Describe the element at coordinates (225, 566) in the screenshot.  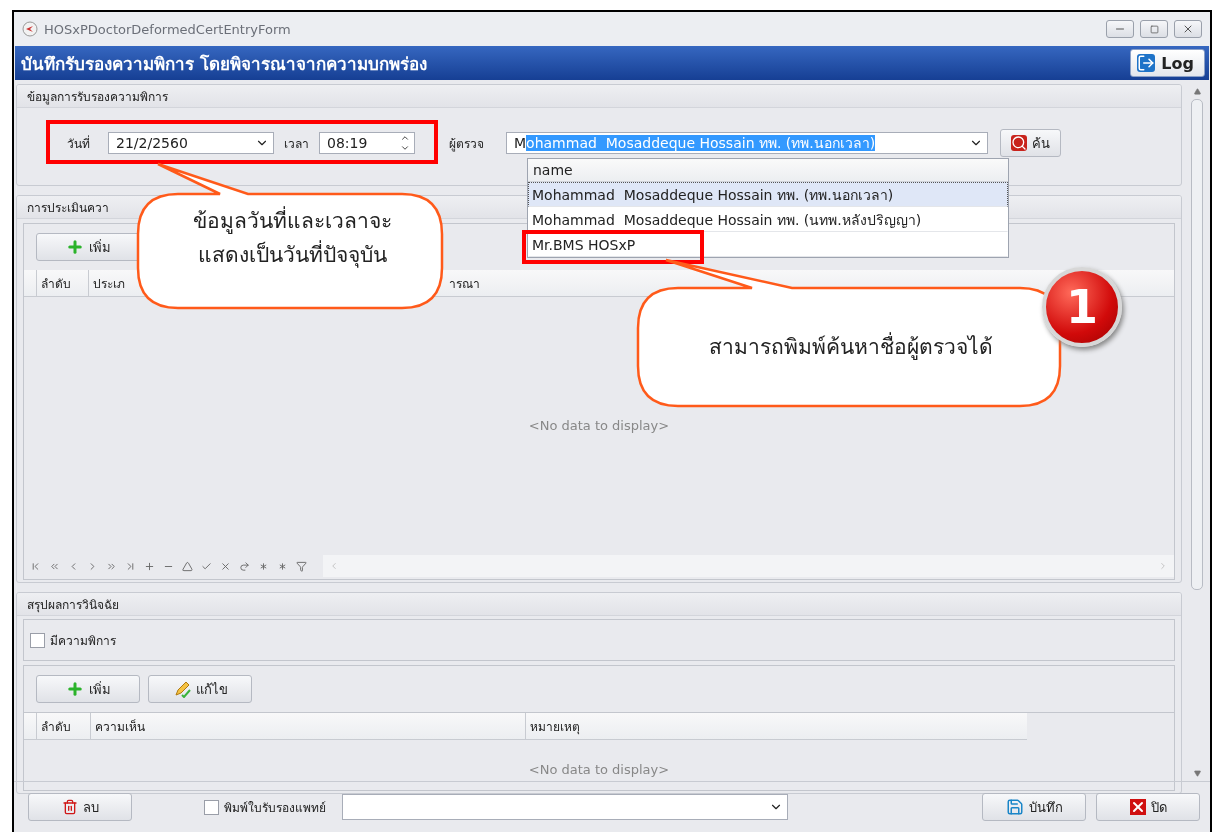
I see `cross-icon` at that location.